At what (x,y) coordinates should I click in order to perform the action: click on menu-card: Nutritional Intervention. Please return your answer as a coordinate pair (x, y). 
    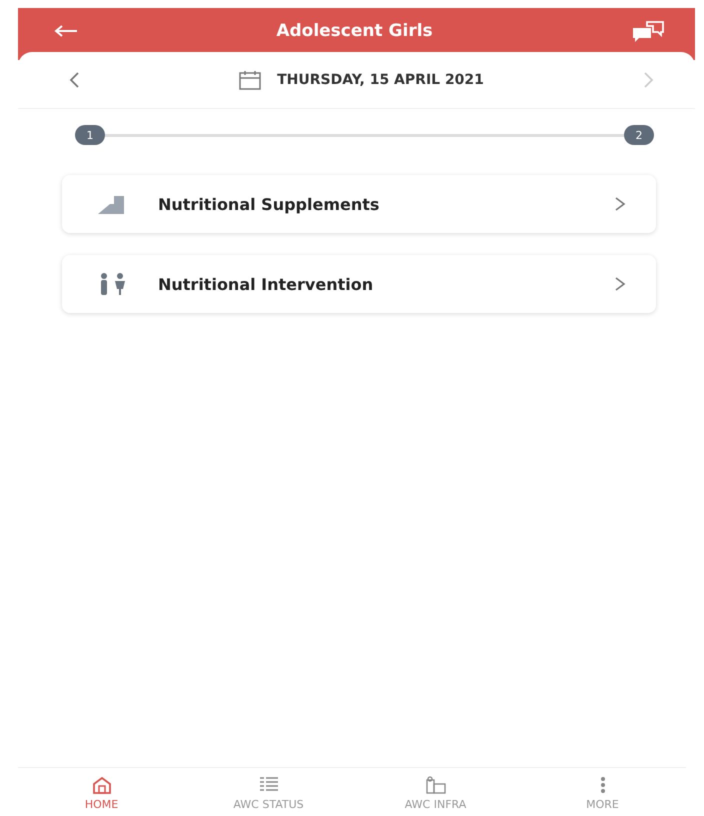
    Looking at the image, I should click on (359, 284).